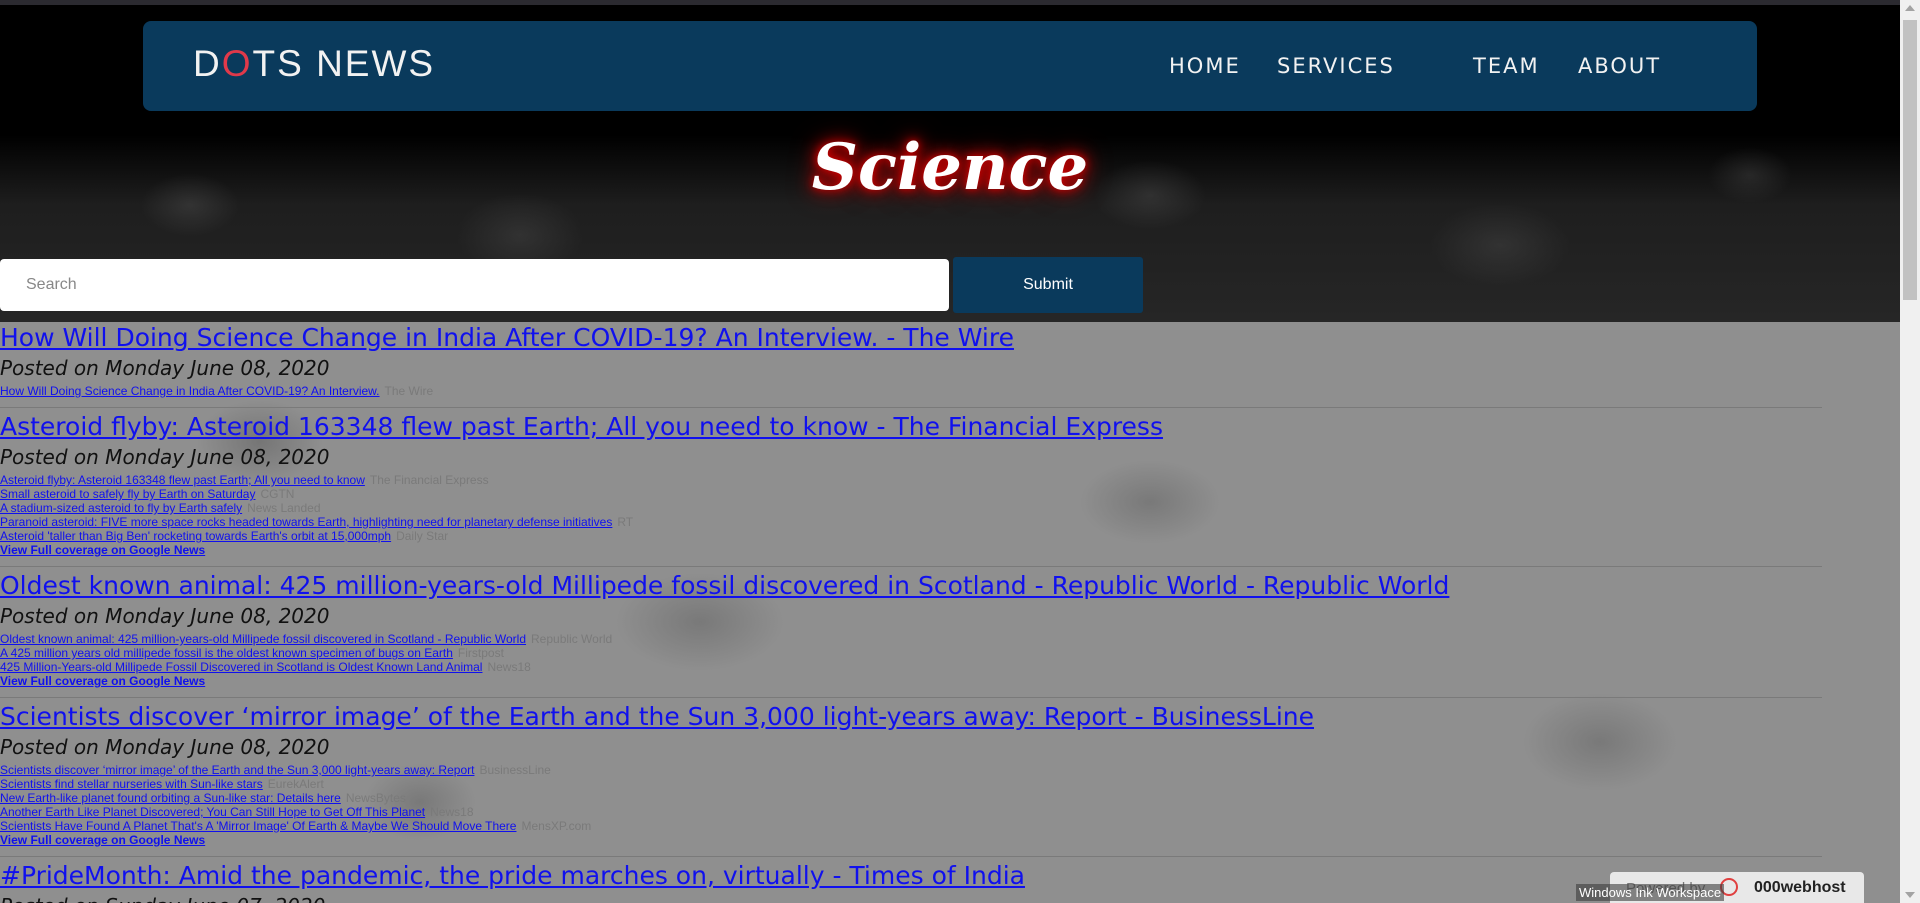 The image size is (1920, 903). Describe the element at coordinates (572, 639) in the screenshot. I see `related-source: Republic World` at that location.